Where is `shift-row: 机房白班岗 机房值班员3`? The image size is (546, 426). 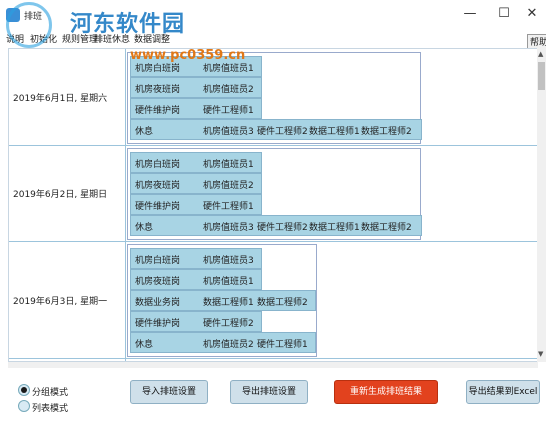
shift-row: 机房白班岗 机房值班员3 is located at coordinates (196, 258).